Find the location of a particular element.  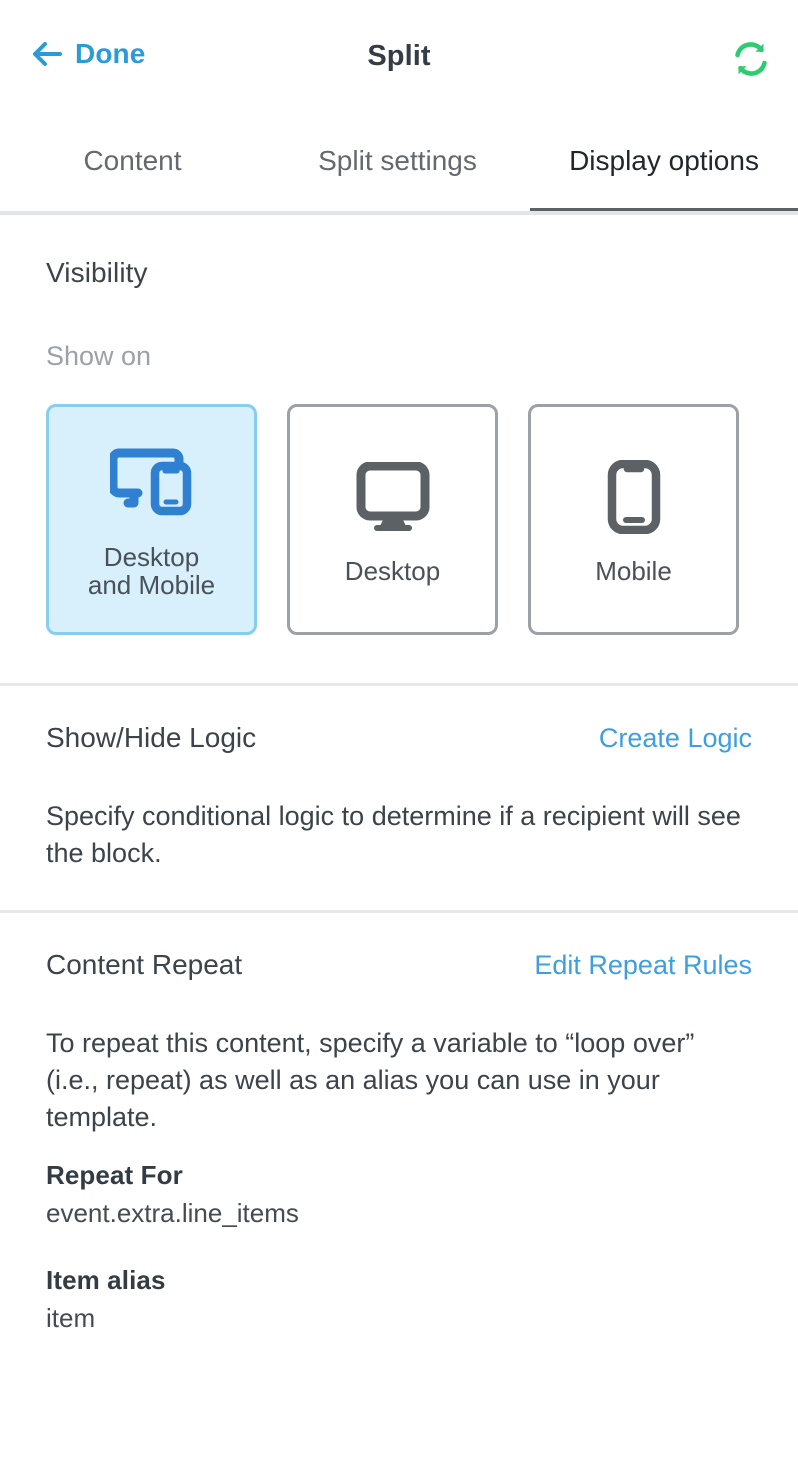

repeat-for-field: Repeat For event.extra.line_items is located at coordinates (399, 1194).